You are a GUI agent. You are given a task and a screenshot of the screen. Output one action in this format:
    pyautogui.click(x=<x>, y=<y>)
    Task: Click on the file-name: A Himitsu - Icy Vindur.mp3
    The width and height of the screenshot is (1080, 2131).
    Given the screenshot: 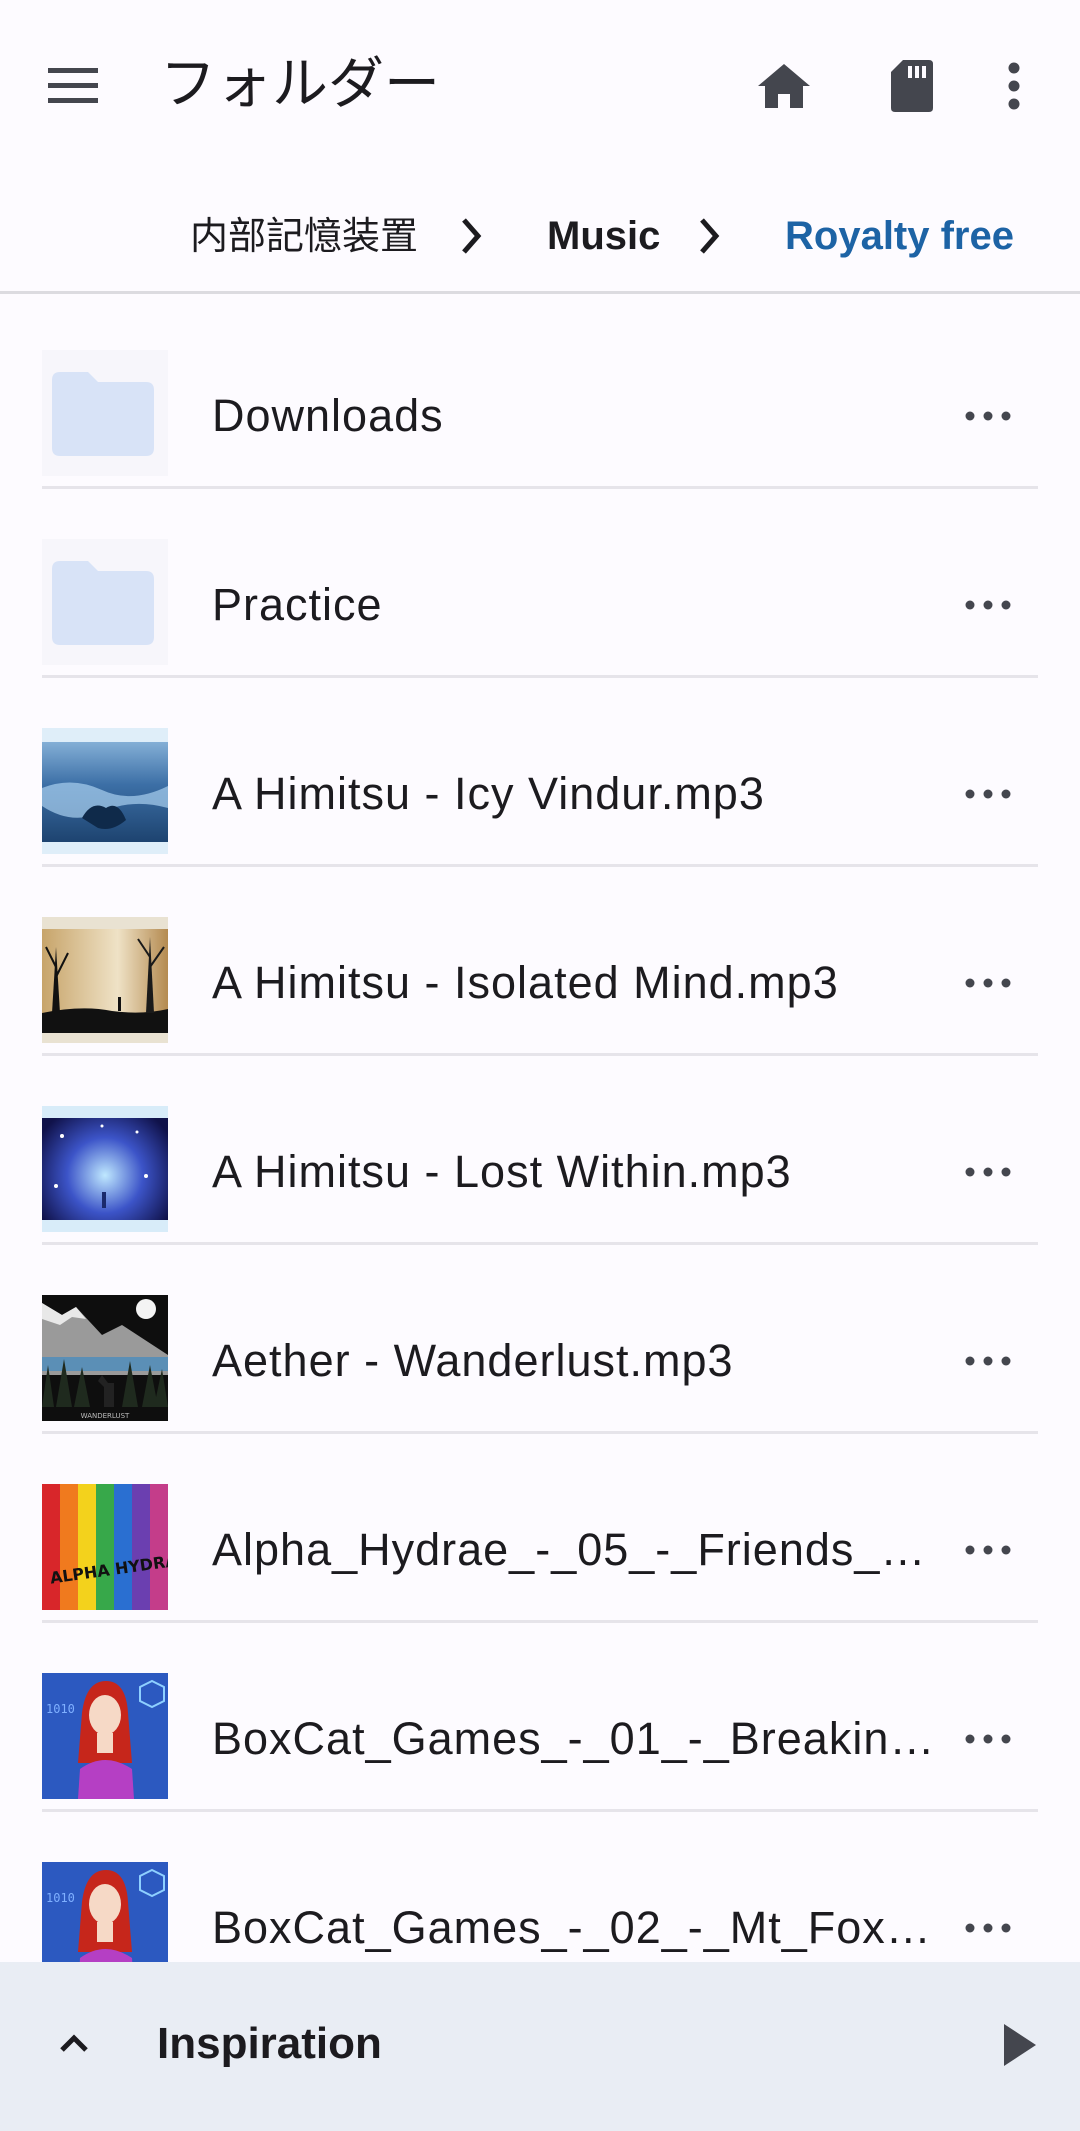 What is the action you would take?
    pyautogui.click(x=488, y=793)
    